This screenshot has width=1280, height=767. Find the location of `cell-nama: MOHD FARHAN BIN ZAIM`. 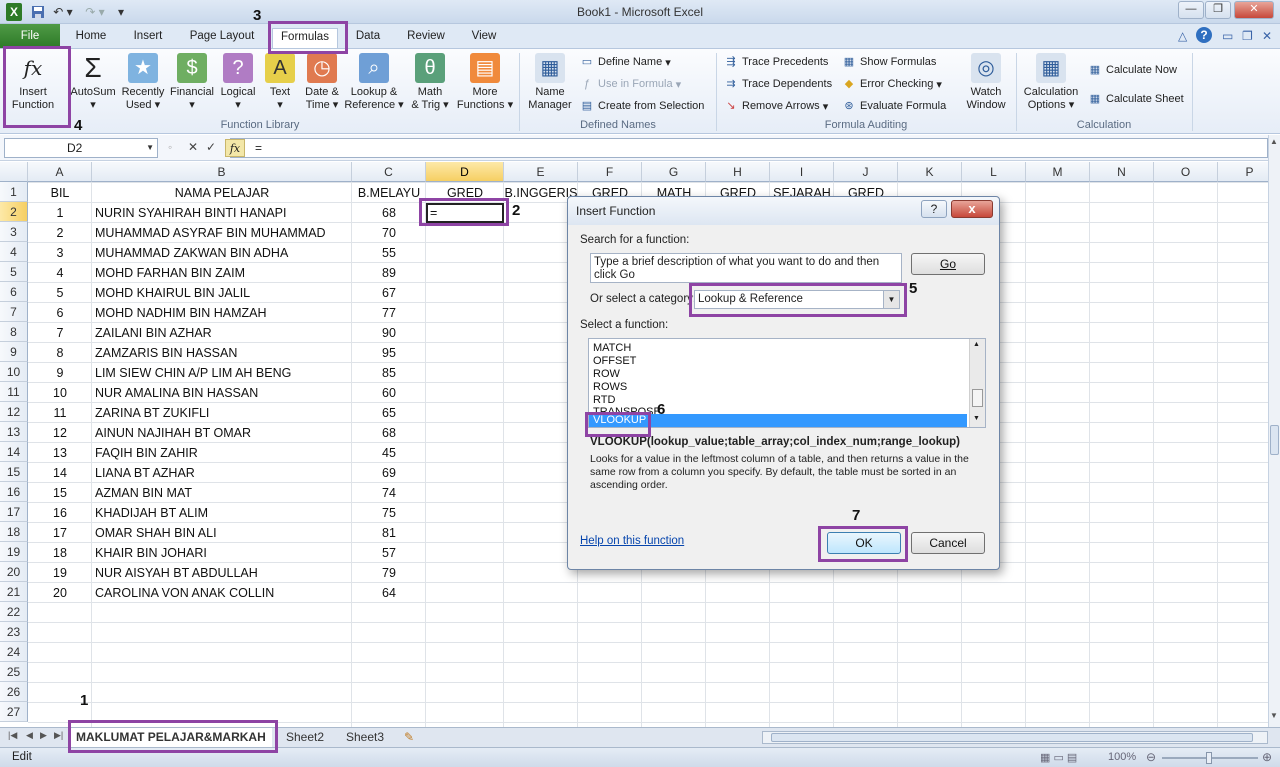

cell-nama: MOHD FARHAN BIN ZAIM is located at coordinates (223, 273).